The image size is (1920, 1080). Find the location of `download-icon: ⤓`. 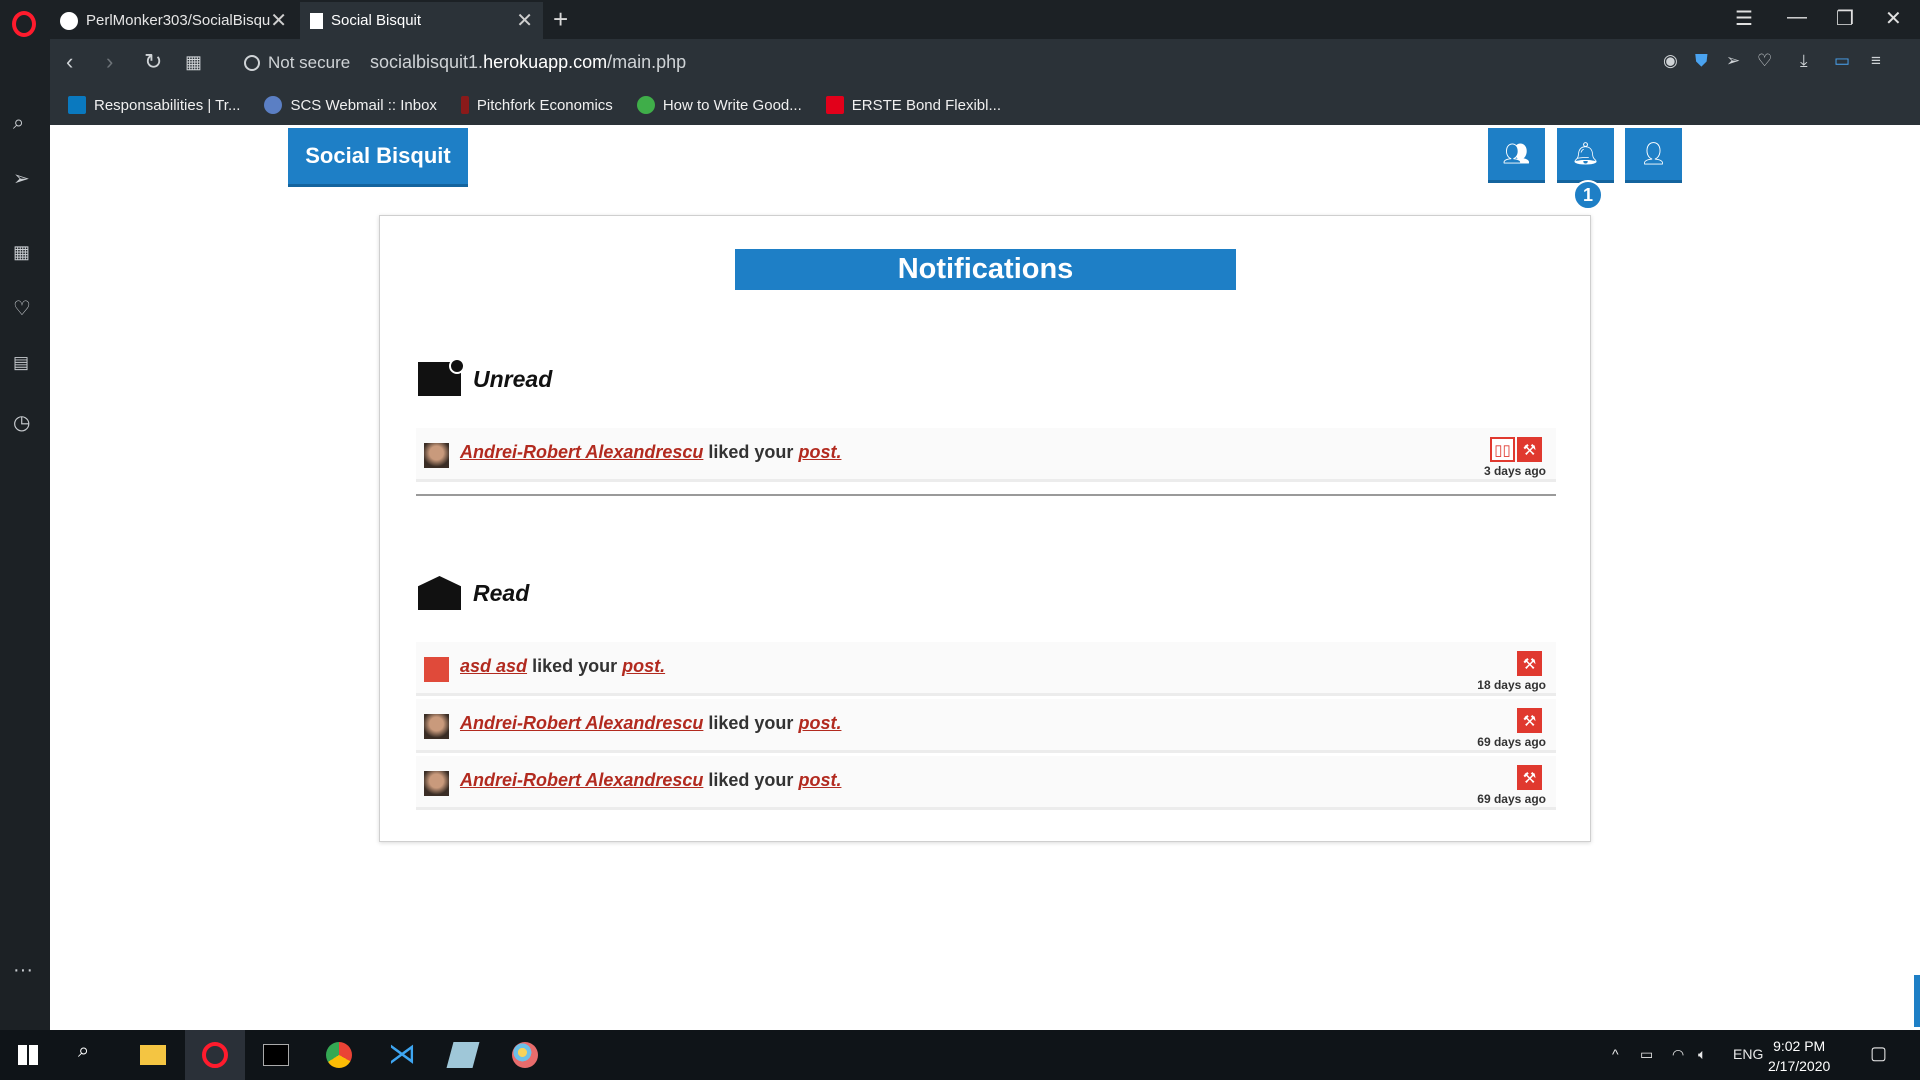

download-icon: ⤓ is located at coordinates (1804, 61).